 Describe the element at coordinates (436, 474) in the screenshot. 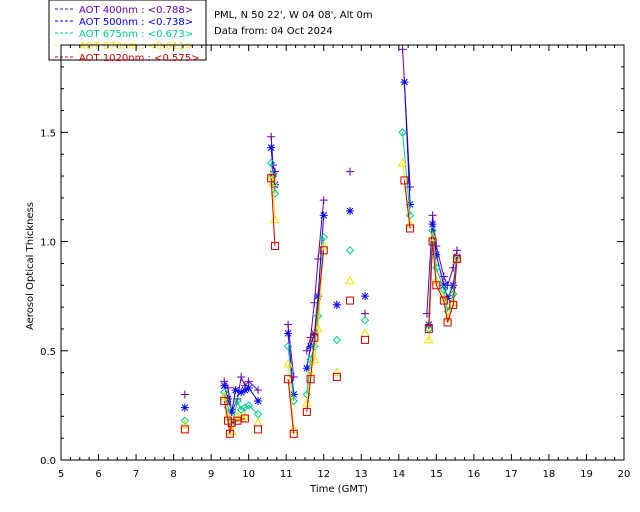

I see `x-tick-label: 15` at that location.